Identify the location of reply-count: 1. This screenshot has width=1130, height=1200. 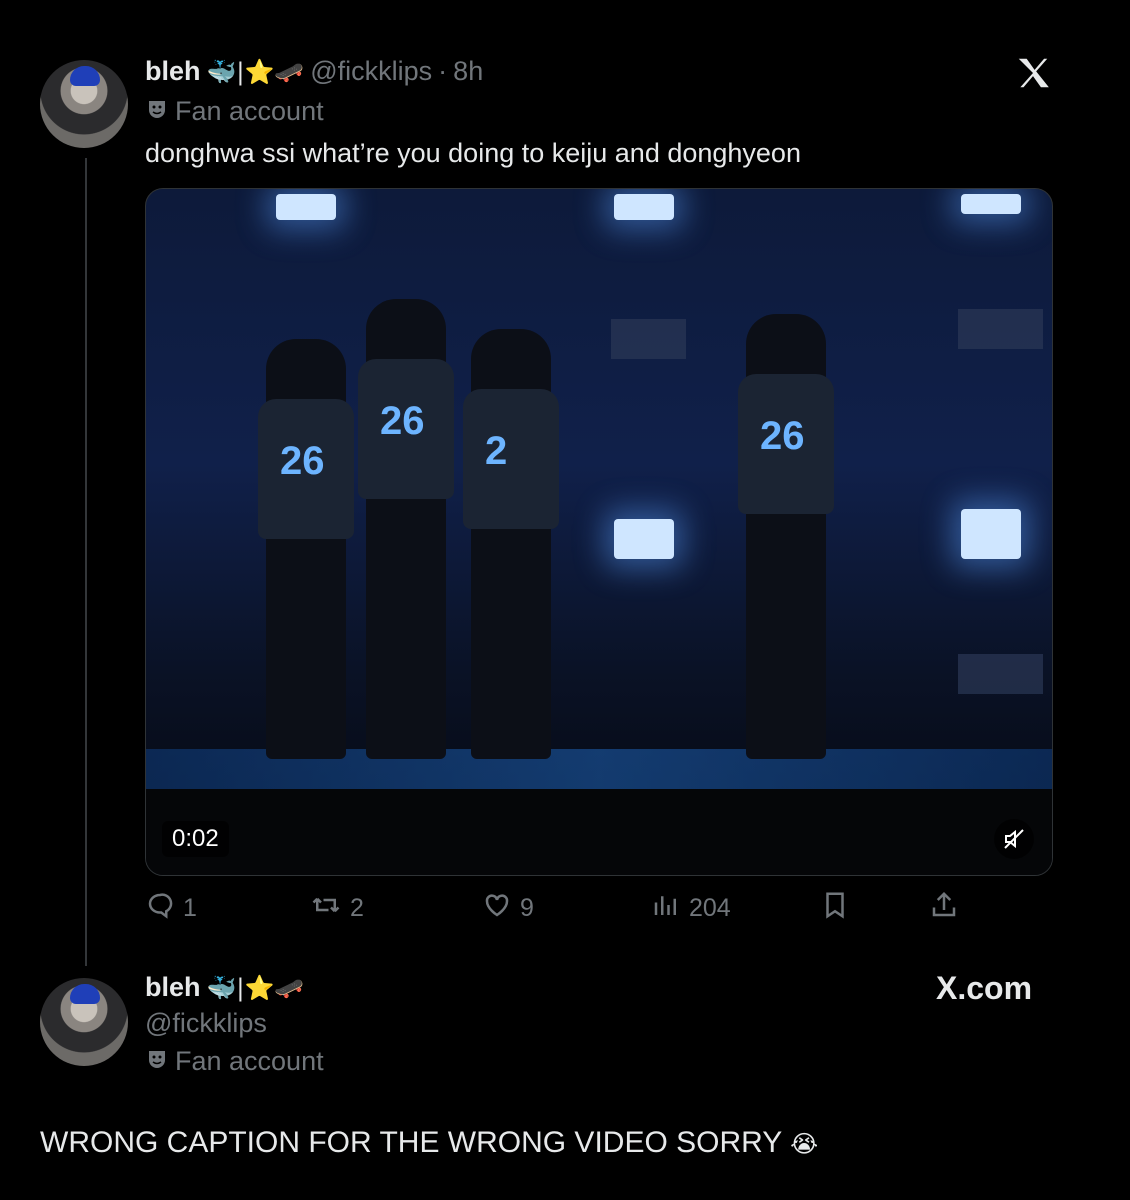
(190, 908).